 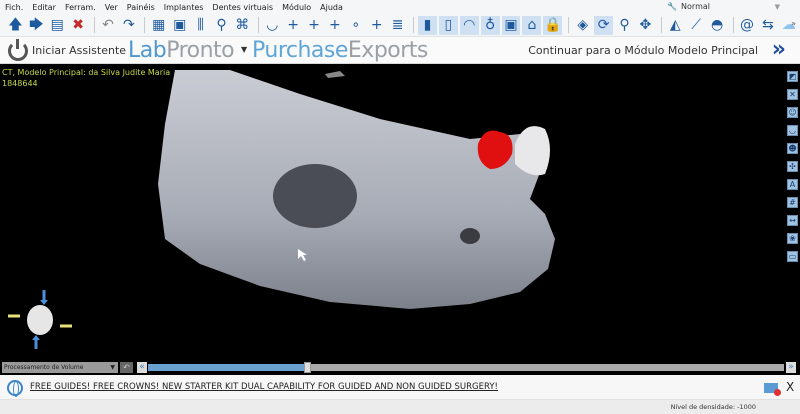 What do you see at coordinates (767, 25) in the screenshot?
I see `adjust-icon: ⇆` at bounding box center [767, 25].